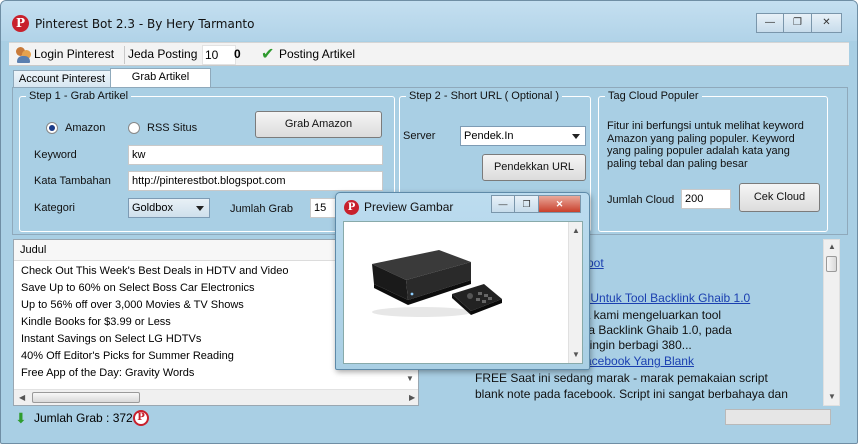 The height and width of the screenshot is (444, 858). What do you see at coordinates (534, 167) in the screenshot?
I see `pendekkan-url-button: Pendekkan URL` at bounding box center [534, 167].